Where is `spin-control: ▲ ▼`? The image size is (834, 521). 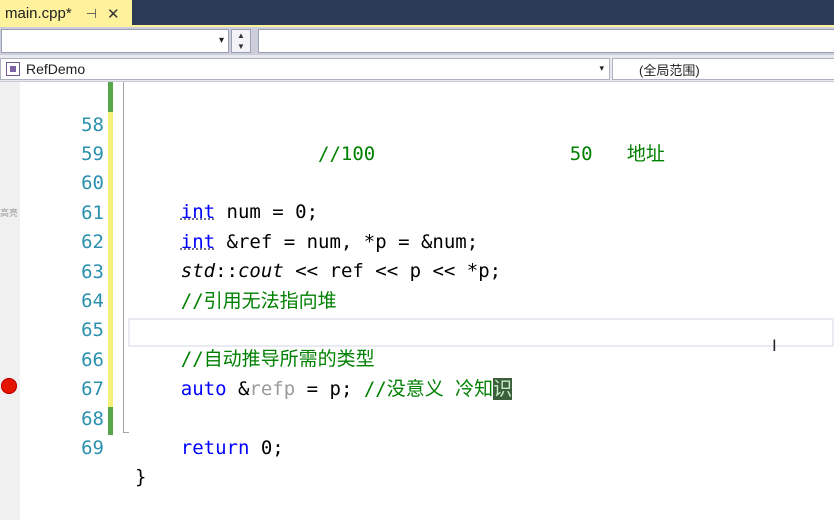 spin-control: ▲ ▼ is located at coordinates (241, 41).